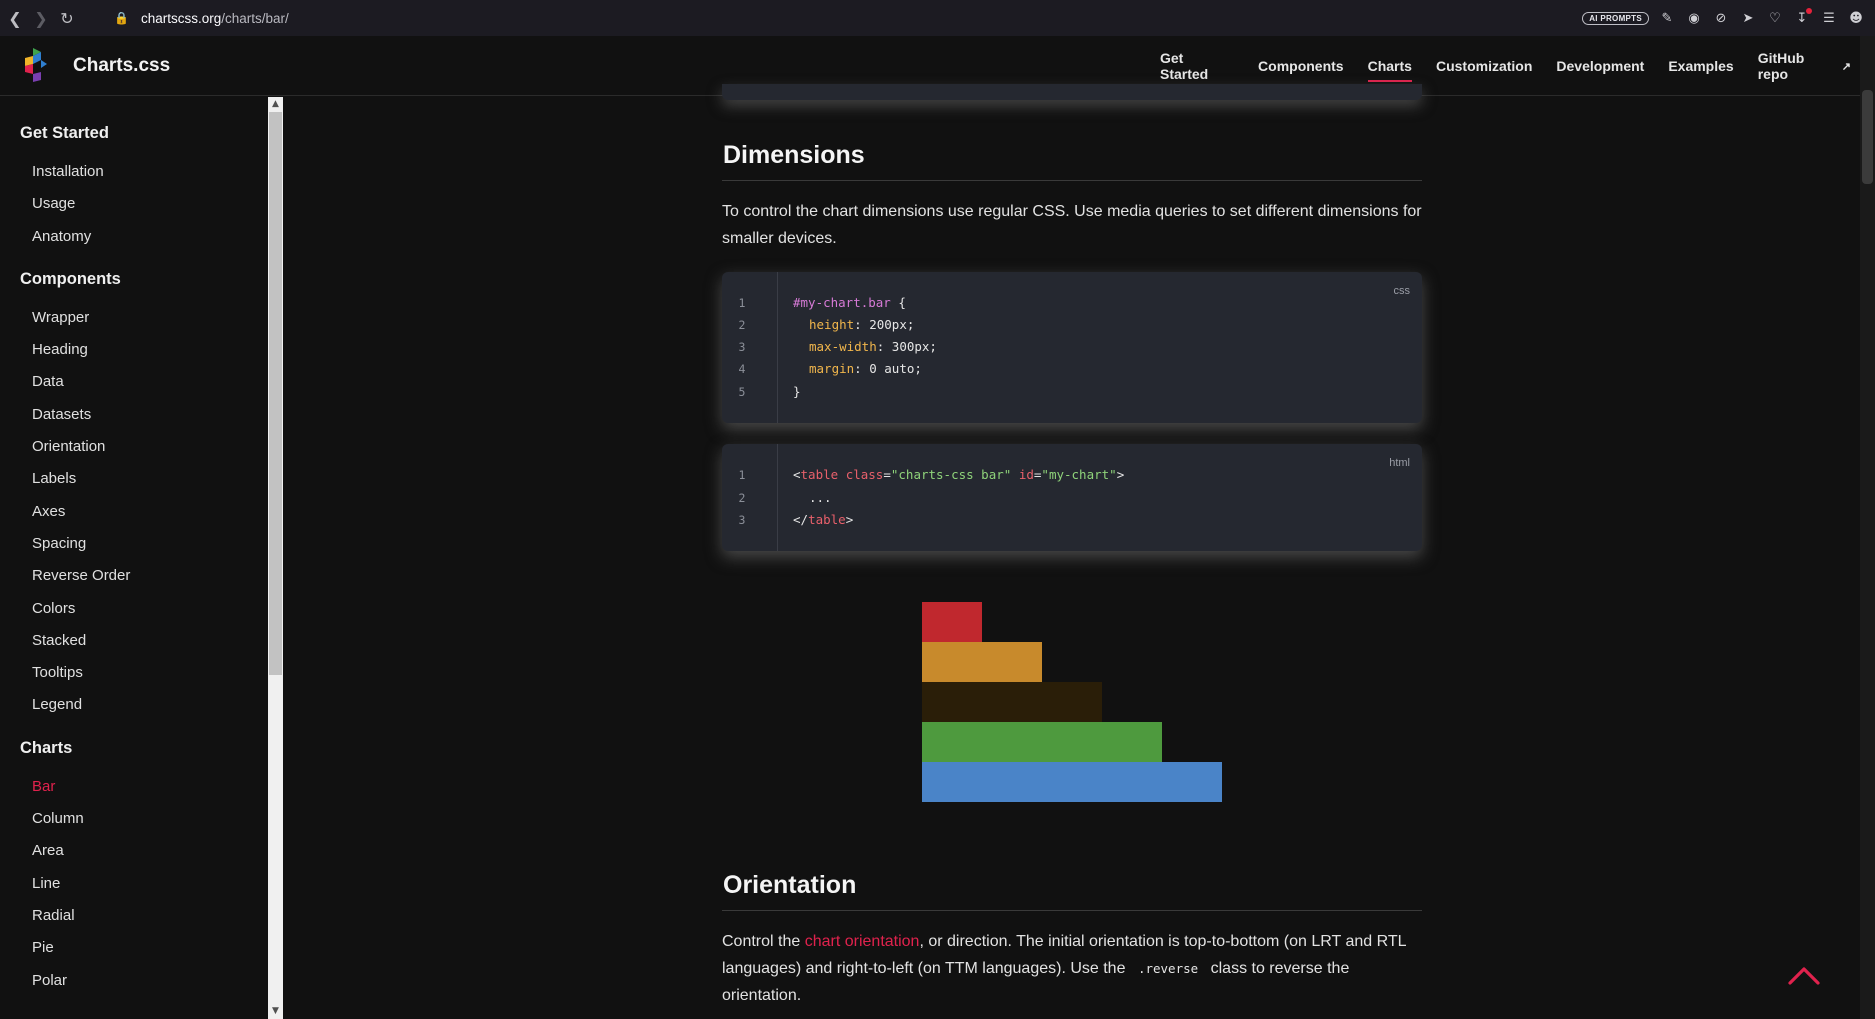  What do you see at coordinates (1694, 18) in the screenshot?
I see `camera-icon: ◉` at bounding box center [1694, 18].